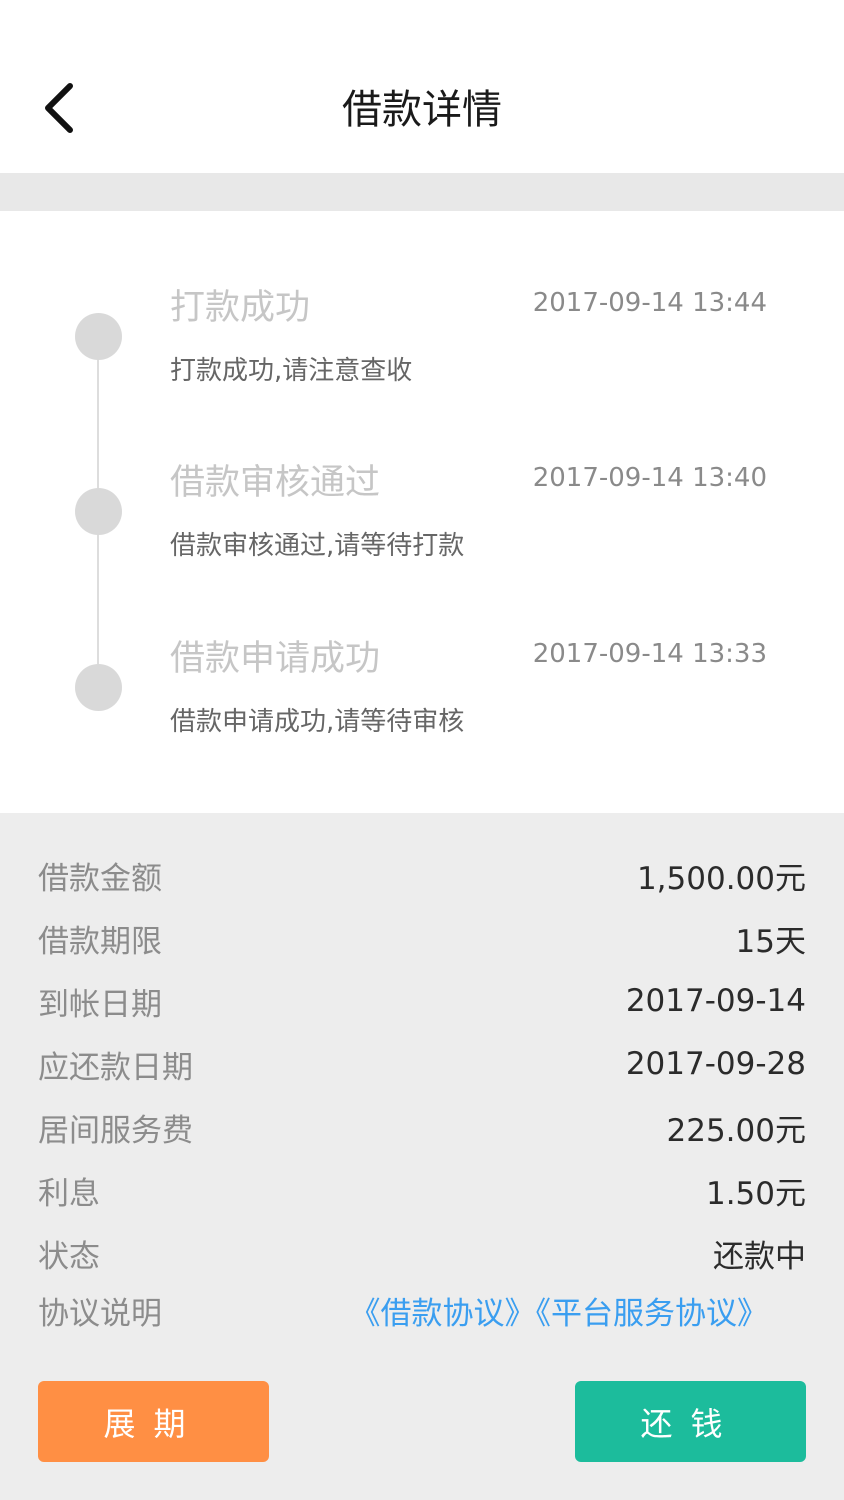 This screenshot has height=1500, width=844. I want to click on row-label: 利息, so click(69, 1193).